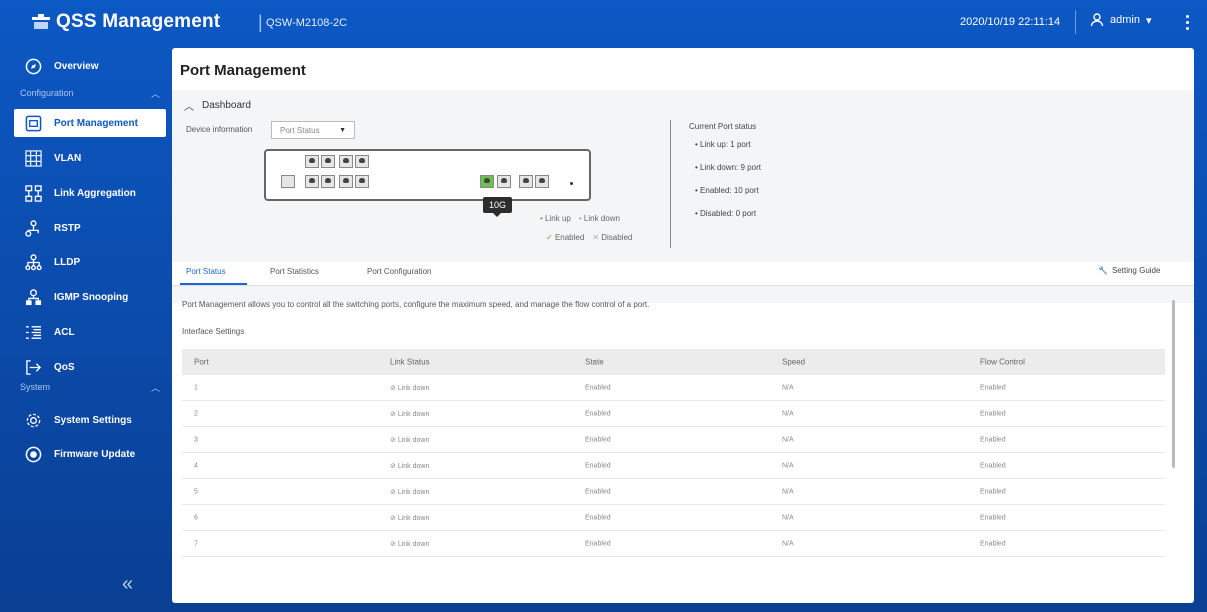 The image size is (1207, 612). Describe the element at coordinates (213, 284) in the screenshot. I see `active-tab-indicator` at that location.